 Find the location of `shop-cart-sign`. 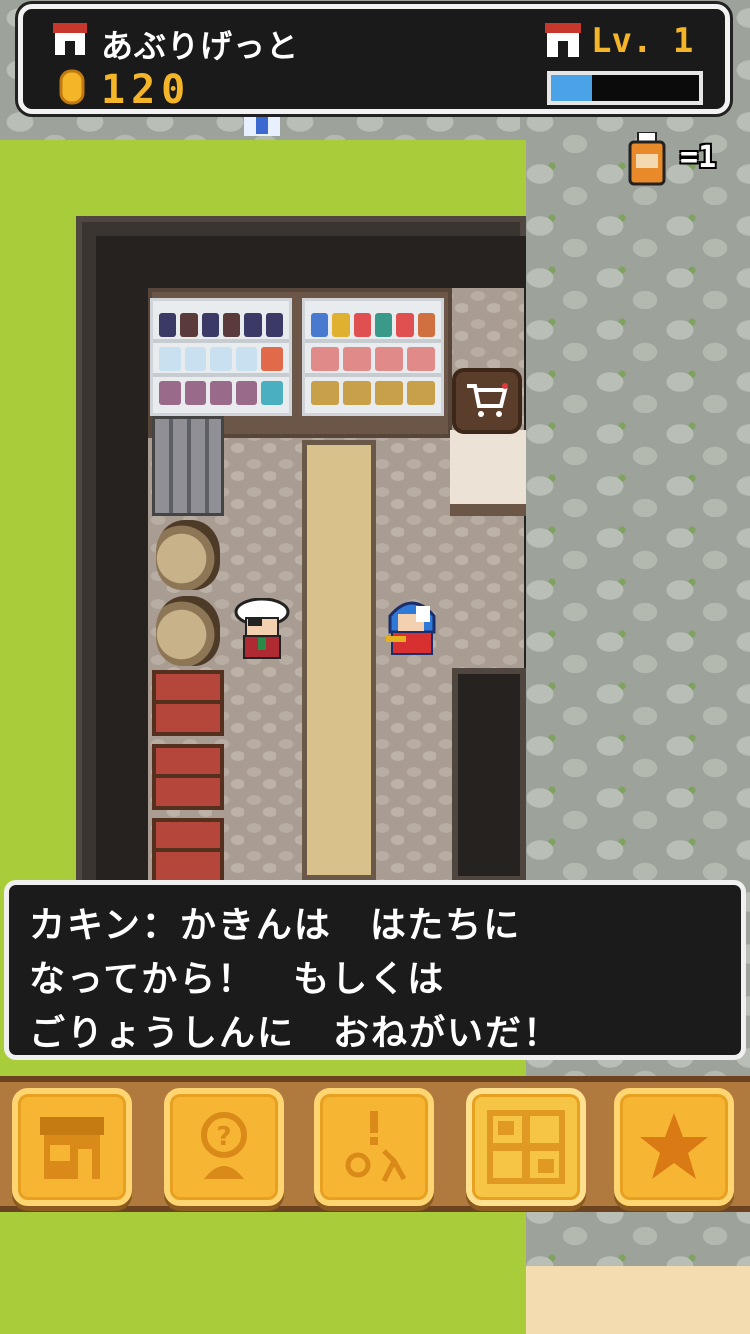

shop-cart-sign is located at coordinates (487, 401).